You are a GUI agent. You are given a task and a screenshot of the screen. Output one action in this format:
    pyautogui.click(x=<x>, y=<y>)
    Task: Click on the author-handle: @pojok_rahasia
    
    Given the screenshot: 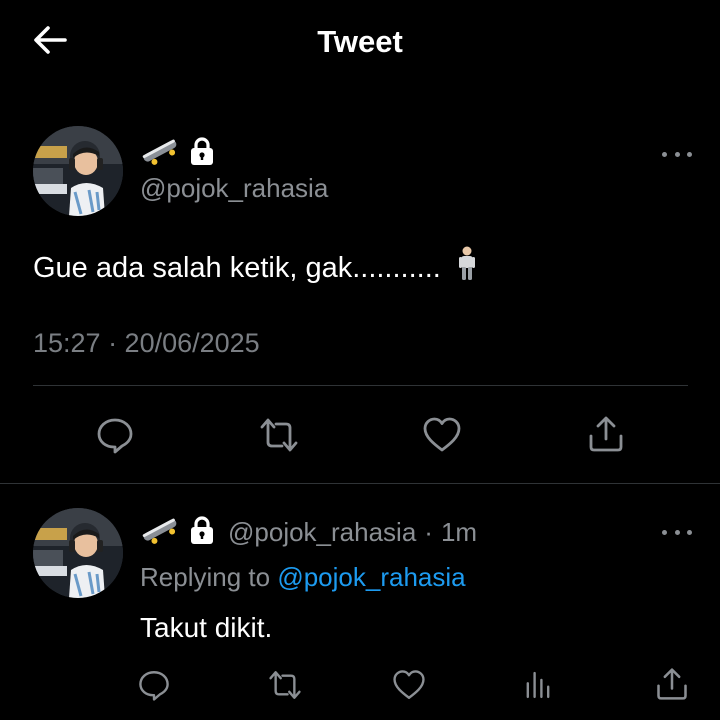 What is the action you would take?
    pyautogui.click(x=234, y=188)
    